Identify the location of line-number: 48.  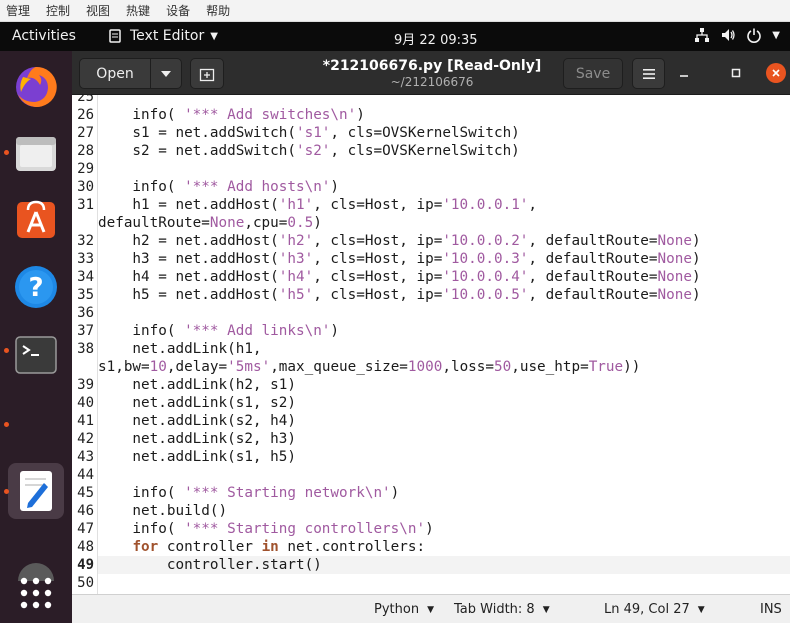
(85, 547).